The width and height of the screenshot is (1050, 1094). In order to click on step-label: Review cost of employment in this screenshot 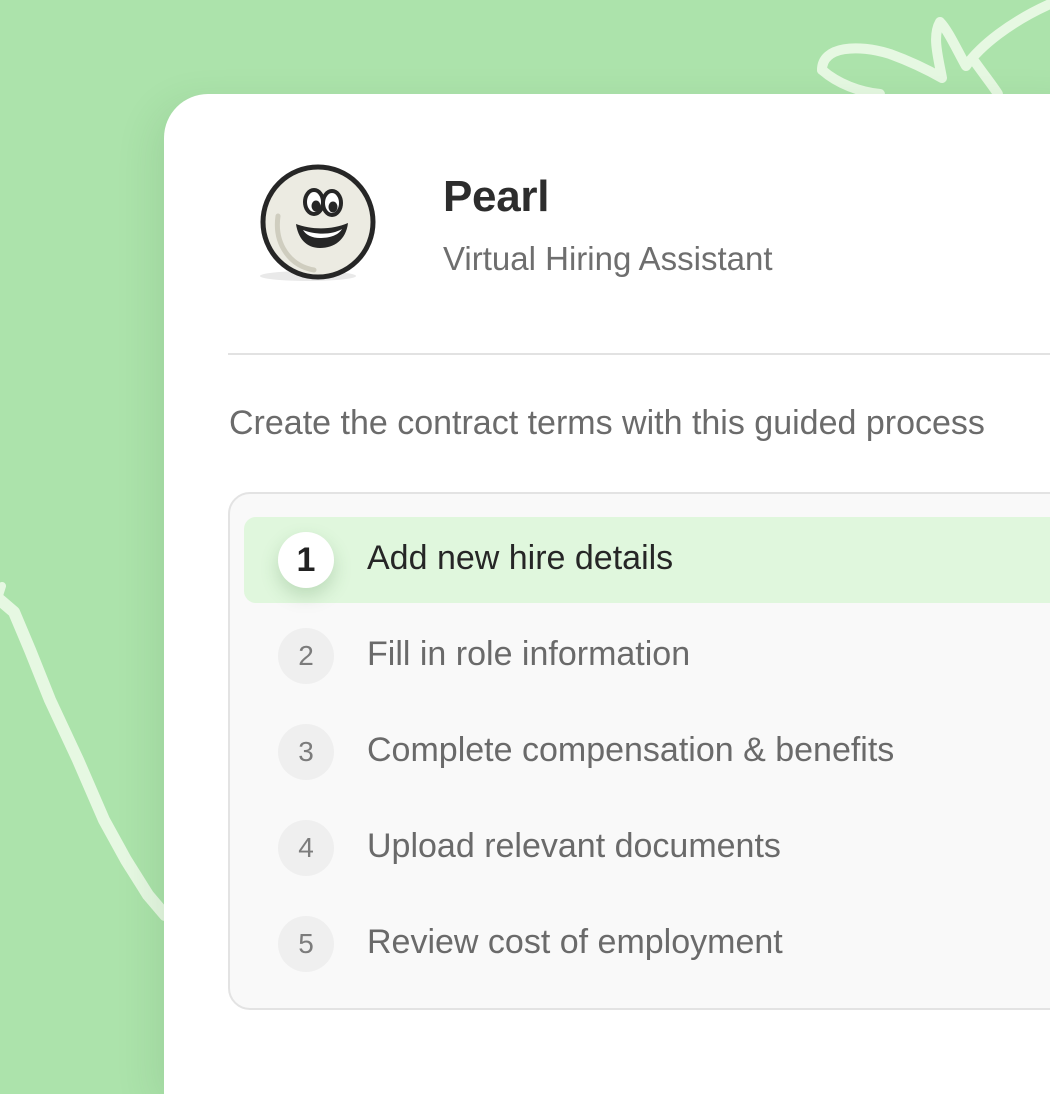, I will do `click(575, 942)`.